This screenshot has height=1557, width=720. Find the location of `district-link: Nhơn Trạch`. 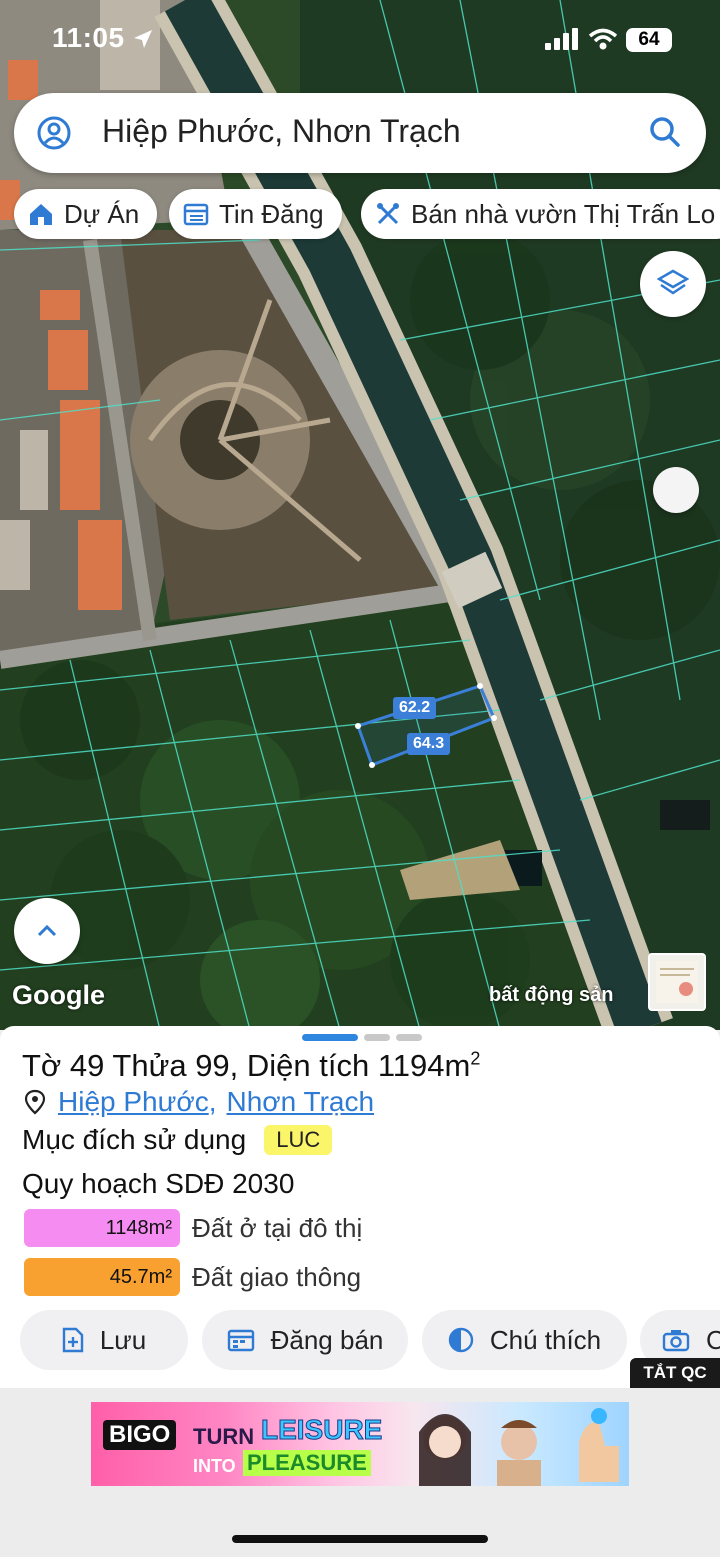

district-link: Nhơn Trạch is located at coordinates (301, 1102).